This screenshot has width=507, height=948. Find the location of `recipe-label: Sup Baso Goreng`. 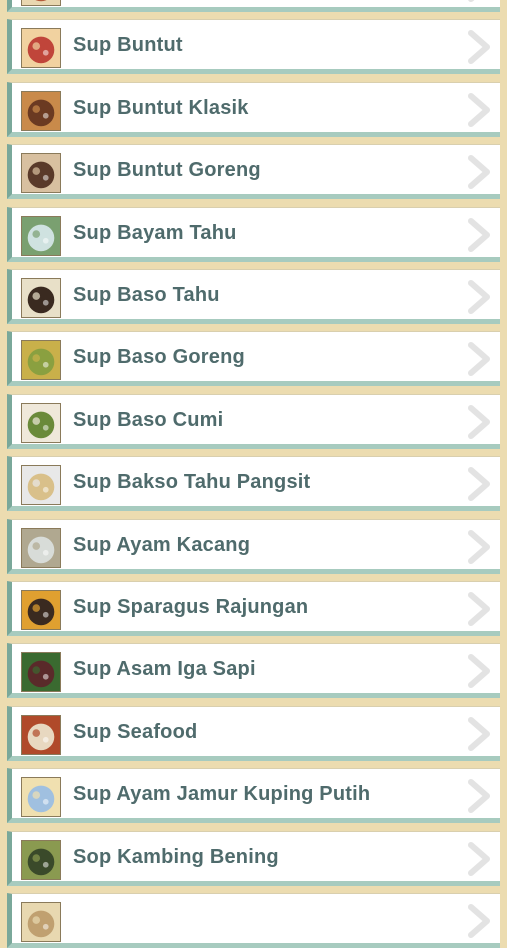

recipe-label: Sup Baso Goreng is located at coordinates (159, 357).